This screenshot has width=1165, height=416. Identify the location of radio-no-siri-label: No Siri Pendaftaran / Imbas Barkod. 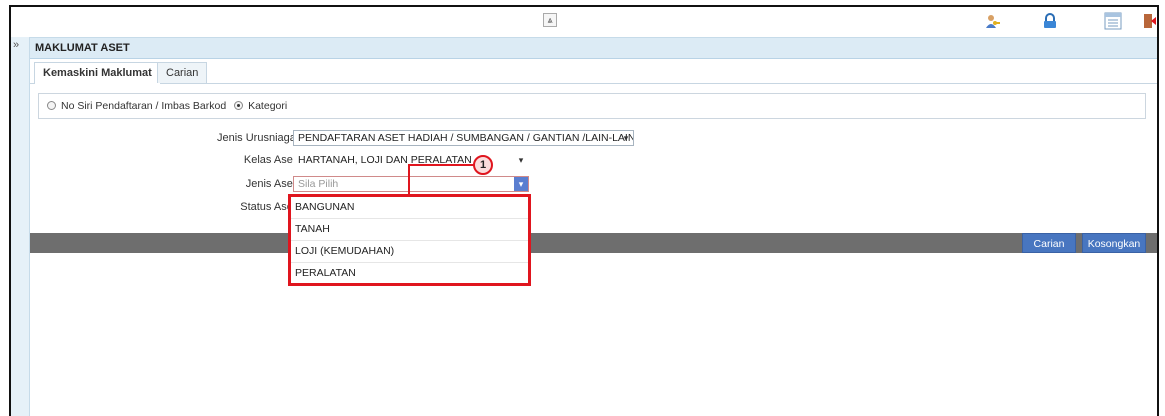
(144, 106).